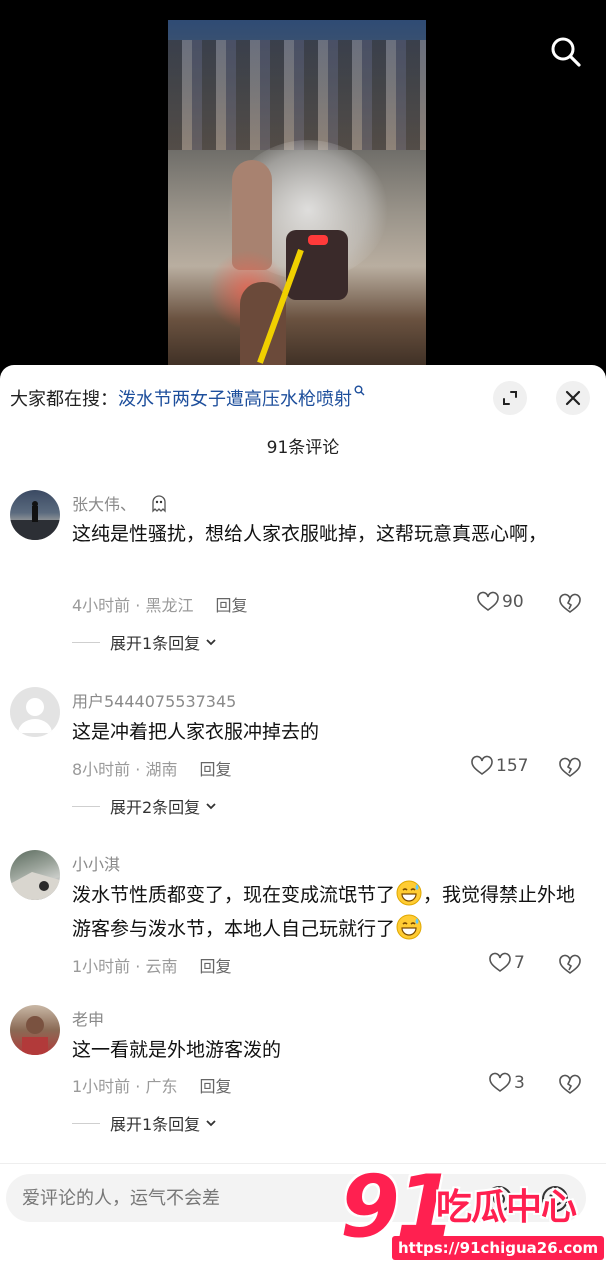 This screenshot has width=606, height=1280. Describe the element at coordinates (177, 1050) in the screenshot. I see `comment-text: 这一看就是外地游客泼的` at that location.